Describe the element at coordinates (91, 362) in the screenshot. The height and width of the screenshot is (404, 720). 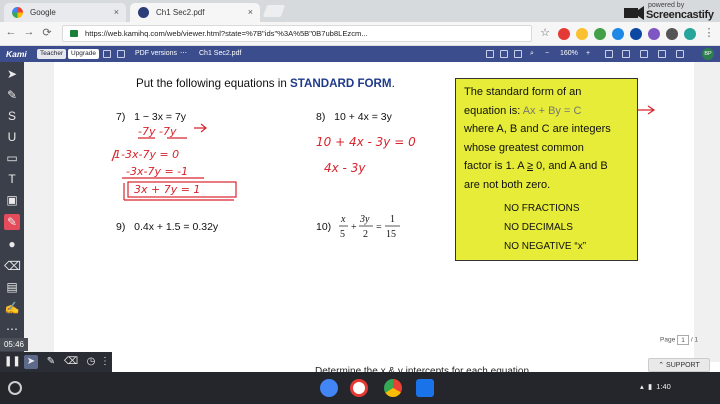
I see `stopwatch-icon: ◷` at that location.